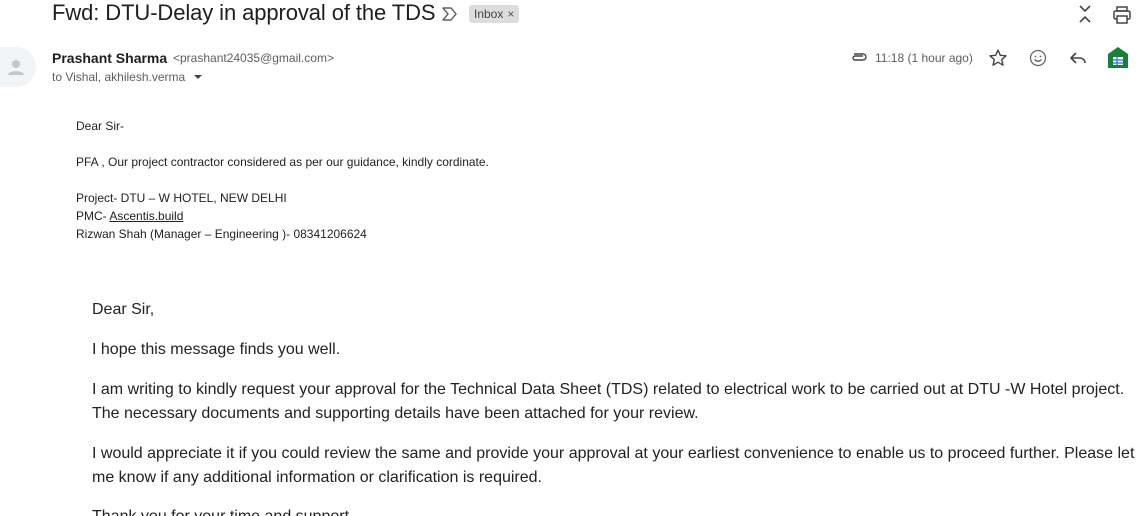 This screenshot has height=516, width=1148. What do you see at coordinates (146, 216) in the screenshot?
I see `pmc-link: Ascentis.build` at bounding box center [146, 216].